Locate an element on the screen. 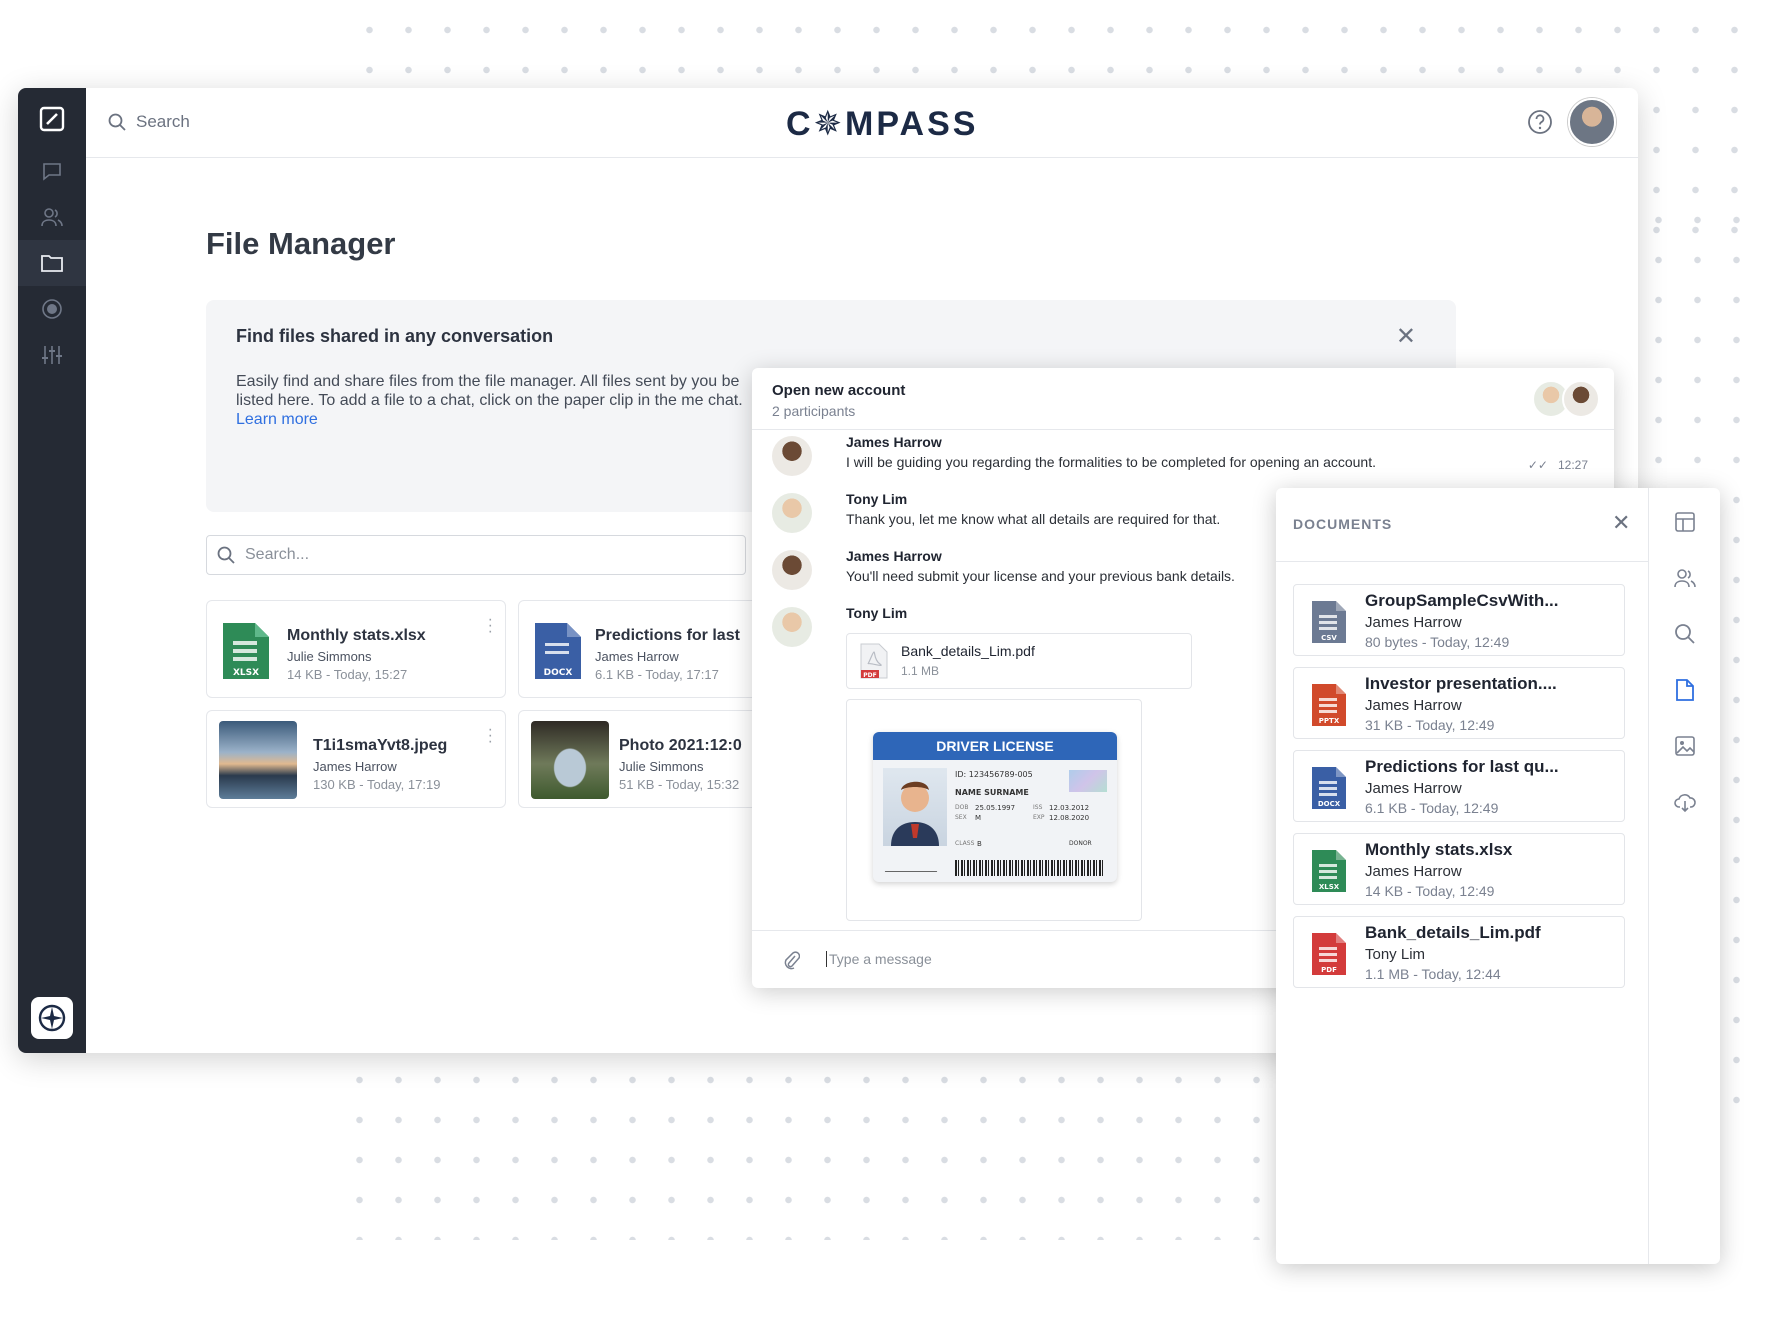 The height and width of the screenshot is (1322, 1770). help-icon is located at coordinates (1540, 122).